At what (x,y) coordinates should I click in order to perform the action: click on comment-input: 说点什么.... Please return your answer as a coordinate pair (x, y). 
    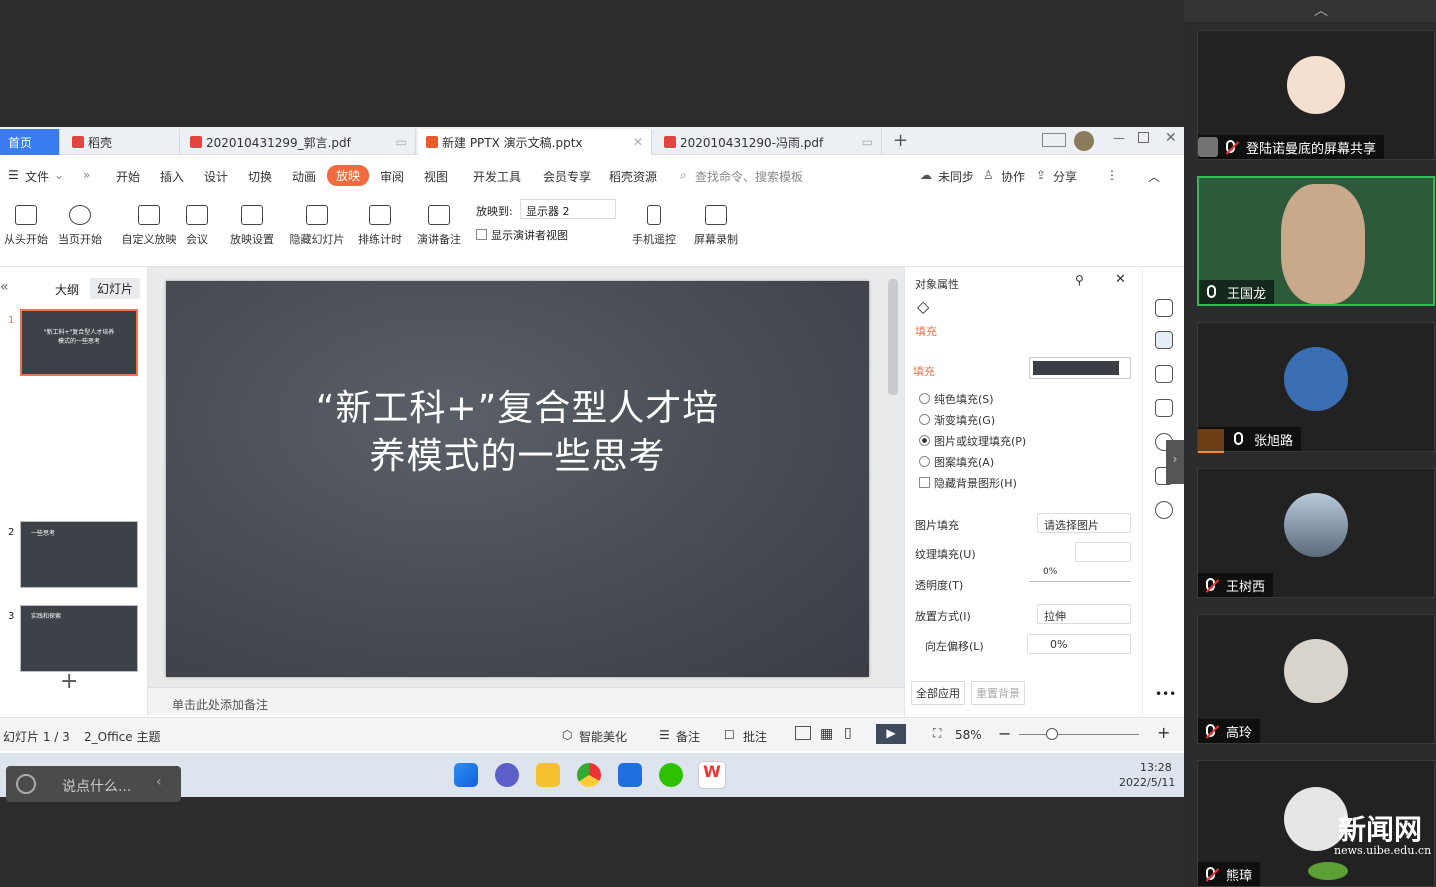
    Looking at the image, I should click on (96, 786).